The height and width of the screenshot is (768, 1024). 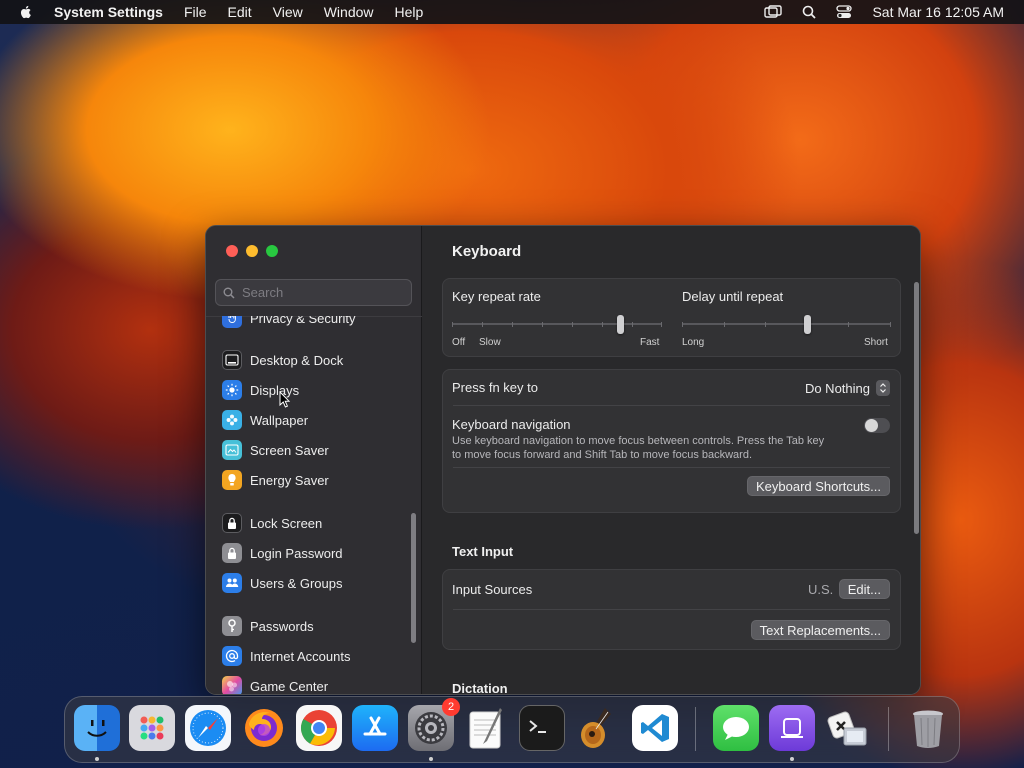 What do you see at coordinates (409, 12) in the screenshot?
I see `menu-help: Help` at bounding box center [409, 12].